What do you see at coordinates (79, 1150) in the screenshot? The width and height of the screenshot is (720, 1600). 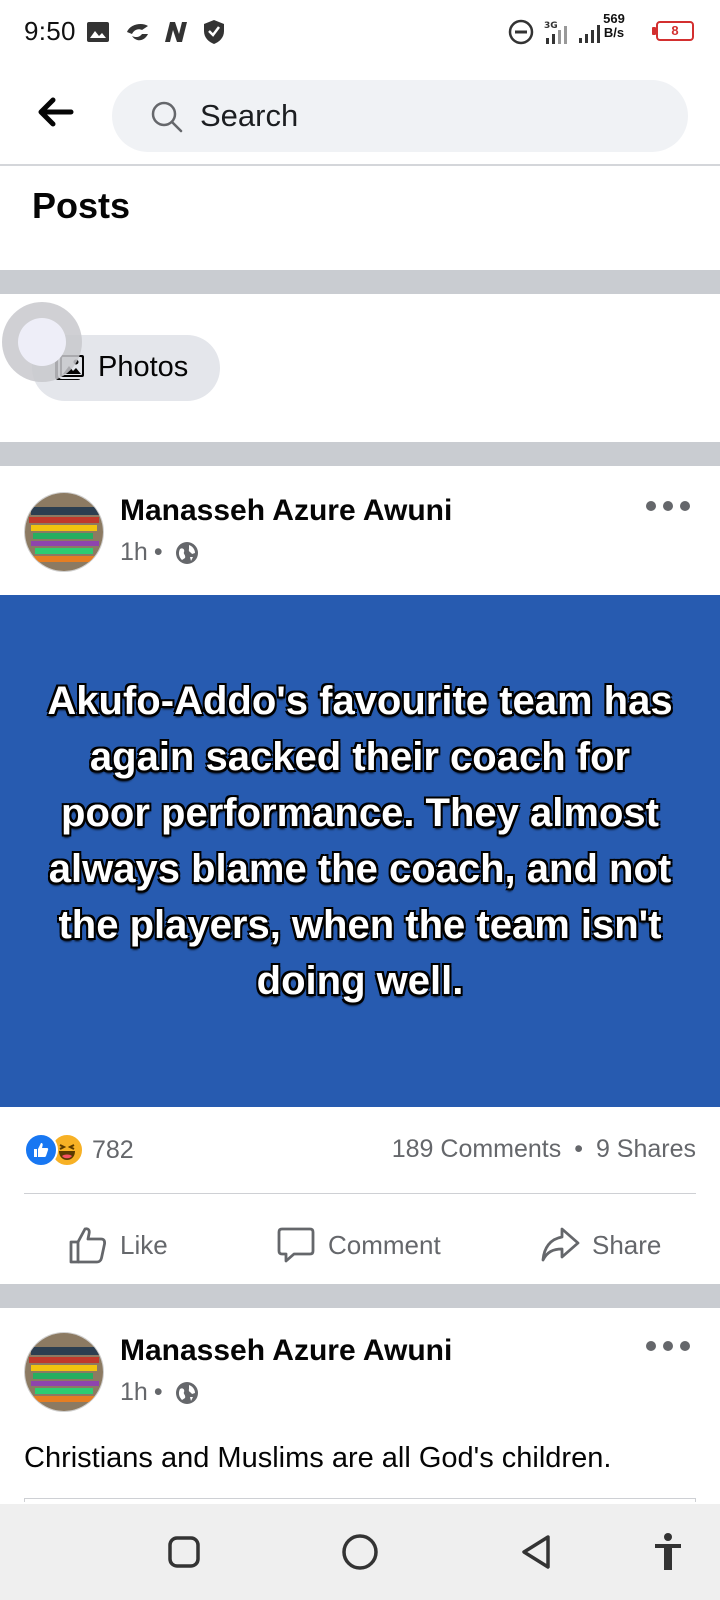 I see `reaction-summary: 782` at bounding box center [79, 1150].